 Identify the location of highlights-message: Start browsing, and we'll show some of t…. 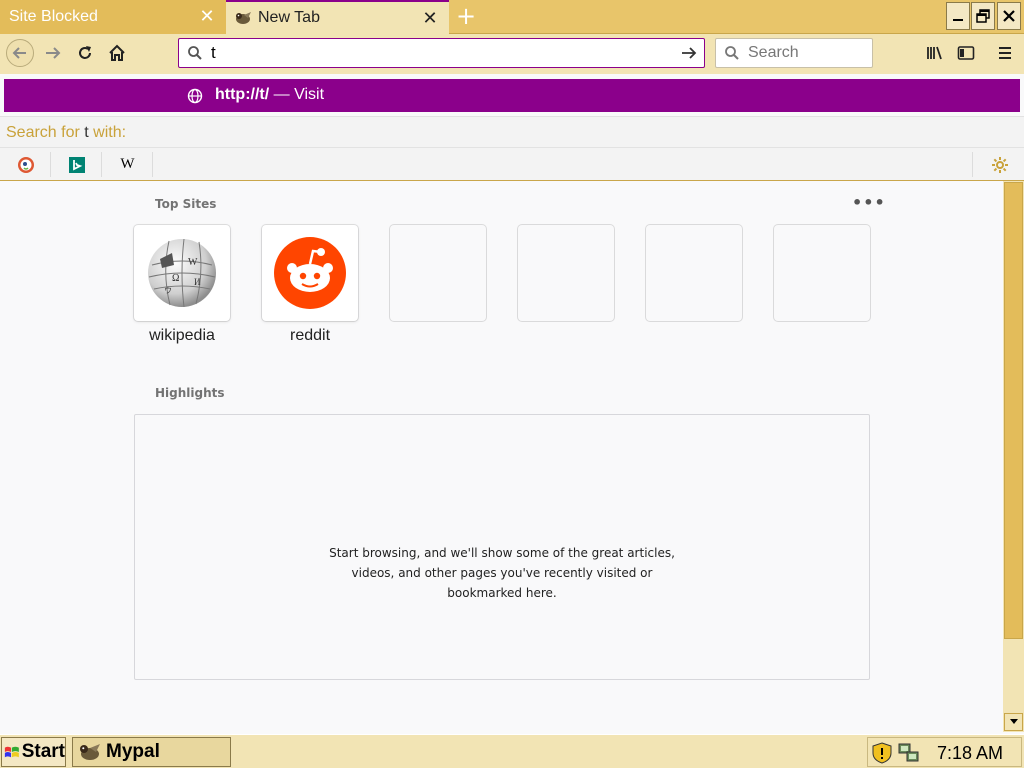
(502, 573).